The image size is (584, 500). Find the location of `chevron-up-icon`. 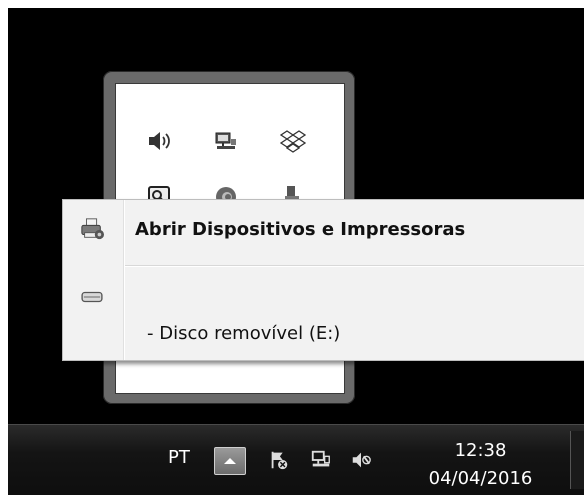

chevron-up-icon is located at coordinates (230, 461).